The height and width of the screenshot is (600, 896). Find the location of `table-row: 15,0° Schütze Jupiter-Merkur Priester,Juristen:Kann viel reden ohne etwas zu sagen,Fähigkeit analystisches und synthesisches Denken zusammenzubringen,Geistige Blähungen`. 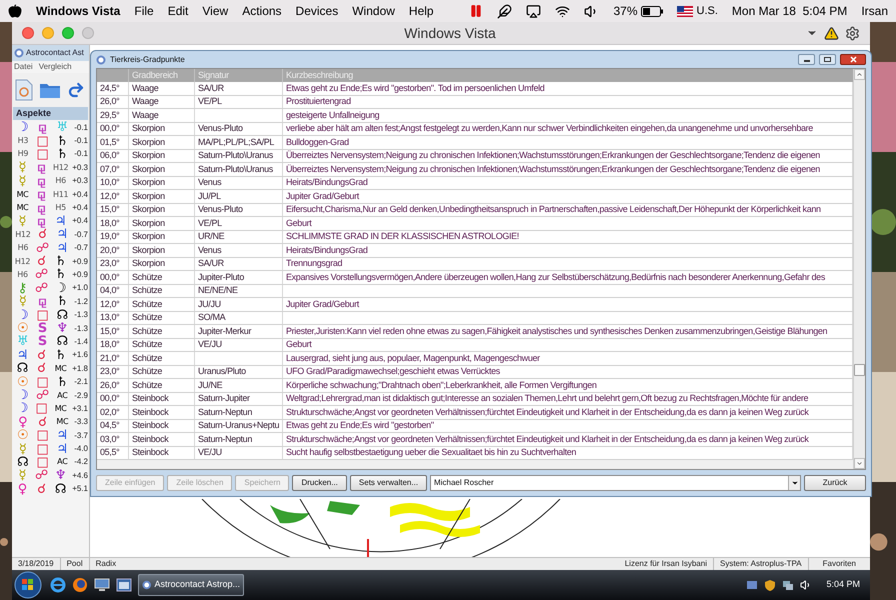

table-row: 15,0° Schütze Jupiter-Merkur Priester,Juristen:Kann viel reden ohne etwas zu sagen,Fähigkeit analystisches und synthesisches Denken zusammenzubringen,Geistige Blähungen is located at coordinates (475, 331).